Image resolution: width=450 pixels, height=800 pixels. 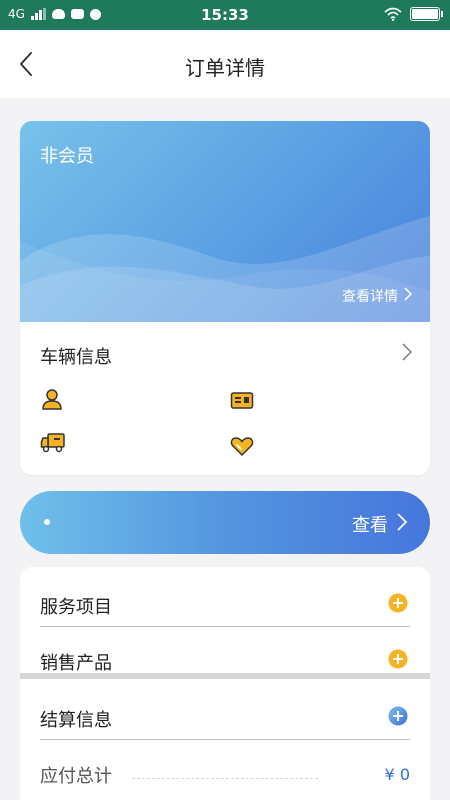 I want to click on total-label: 应付总计, so click(x=76, y=776).